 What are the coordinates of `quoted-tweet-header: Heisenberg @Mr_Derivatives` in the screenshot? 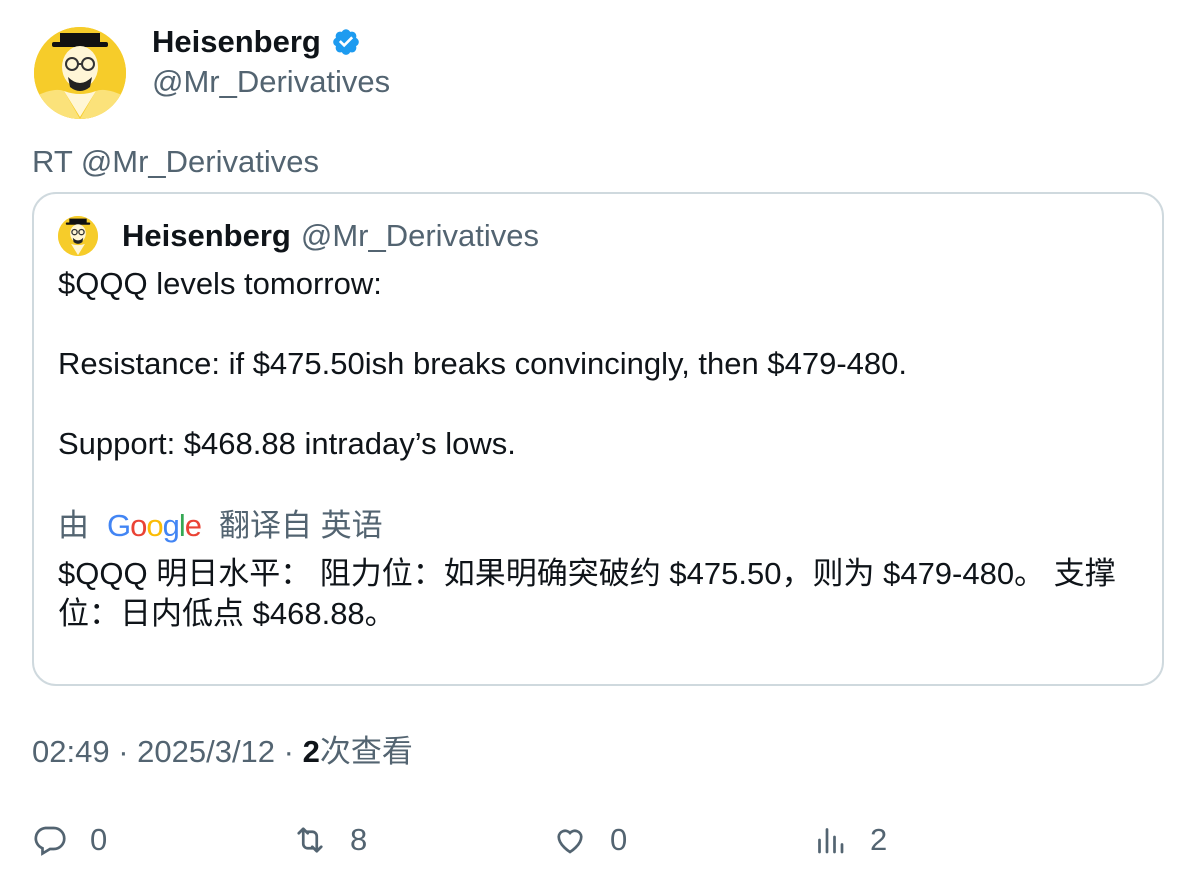 It's located at (298, 236).